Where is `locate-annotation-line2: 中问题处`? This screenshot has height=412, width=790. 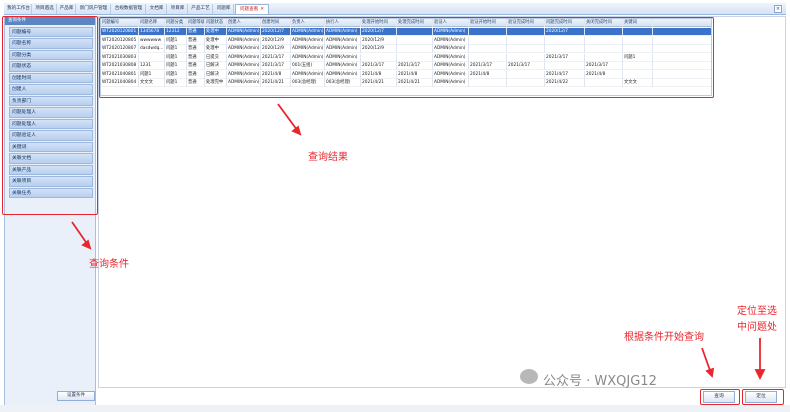
locate-annotation-line2: 中问题处 is located at coordinates (757, 327).